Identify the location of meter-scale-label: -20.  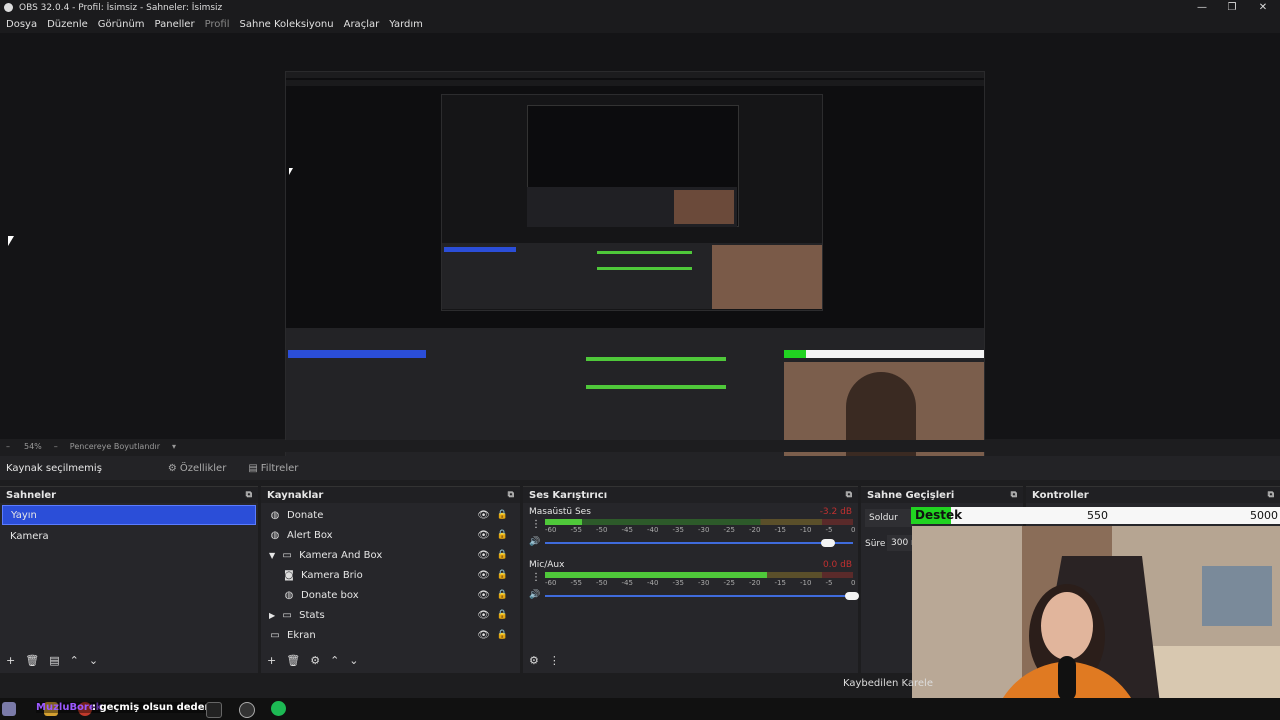
(755, 583).